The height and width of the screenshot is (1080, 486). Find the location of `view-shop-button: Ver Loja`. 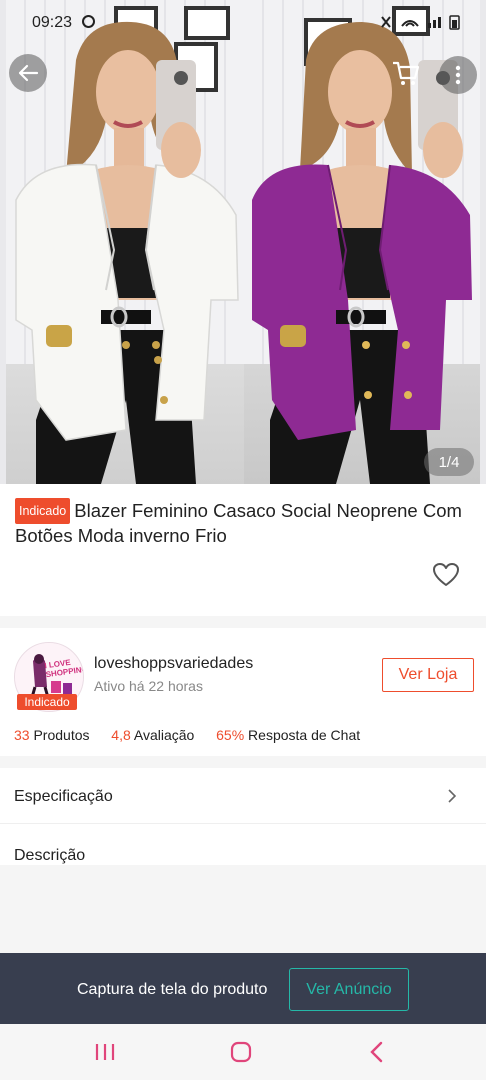

view-shop-button: Ver Loja is located at coordinates (428, 675).